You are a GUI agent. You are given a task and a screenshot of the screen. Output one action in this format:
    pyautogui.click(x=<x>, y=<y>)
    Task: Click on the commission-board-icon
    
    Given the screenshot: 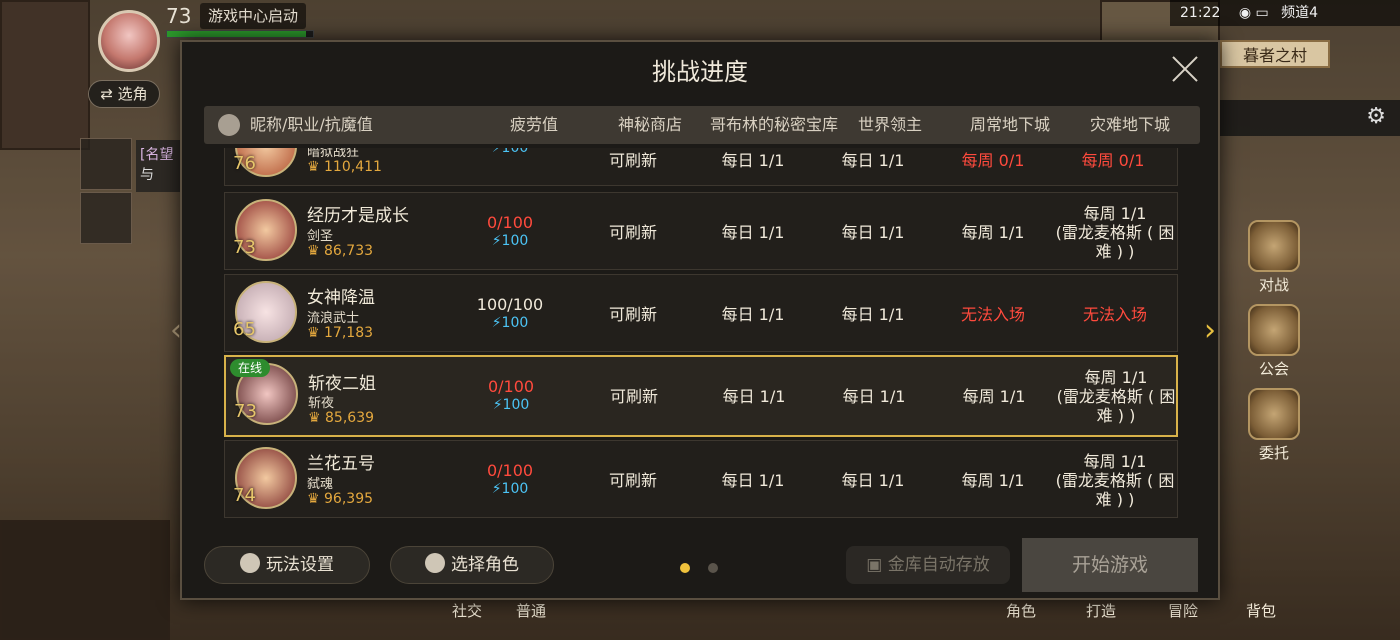 What is the action you would take?
    pyautogui.click(x=1274, y=414)
    